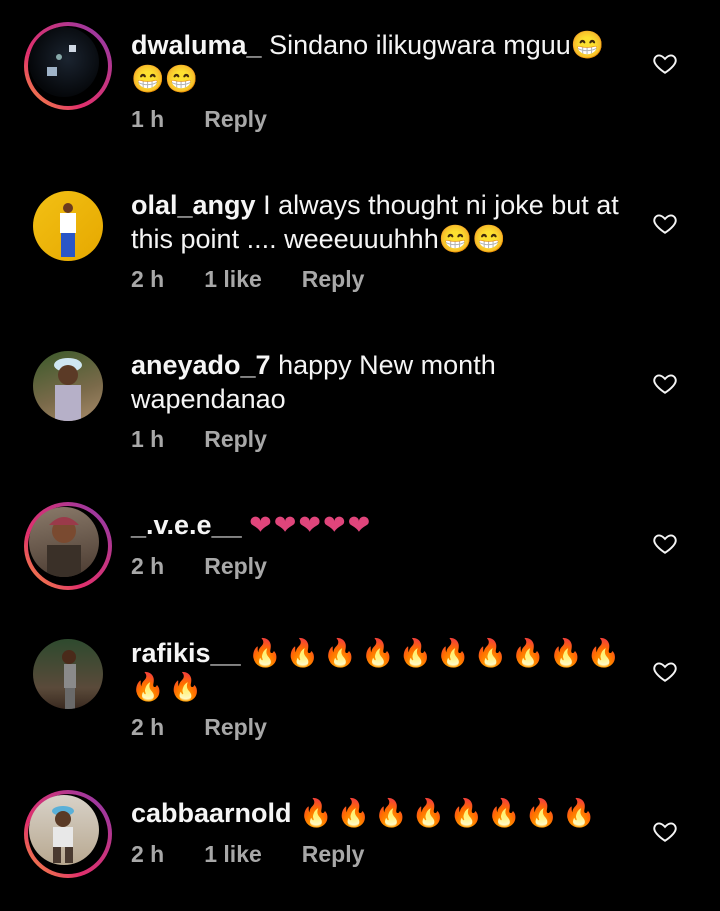  What do you see at coordinates (381, 382) in the screenshot?
I see `comment-text: aneyado_7 happy New month wapendanao` at bounding box center [381, 382].